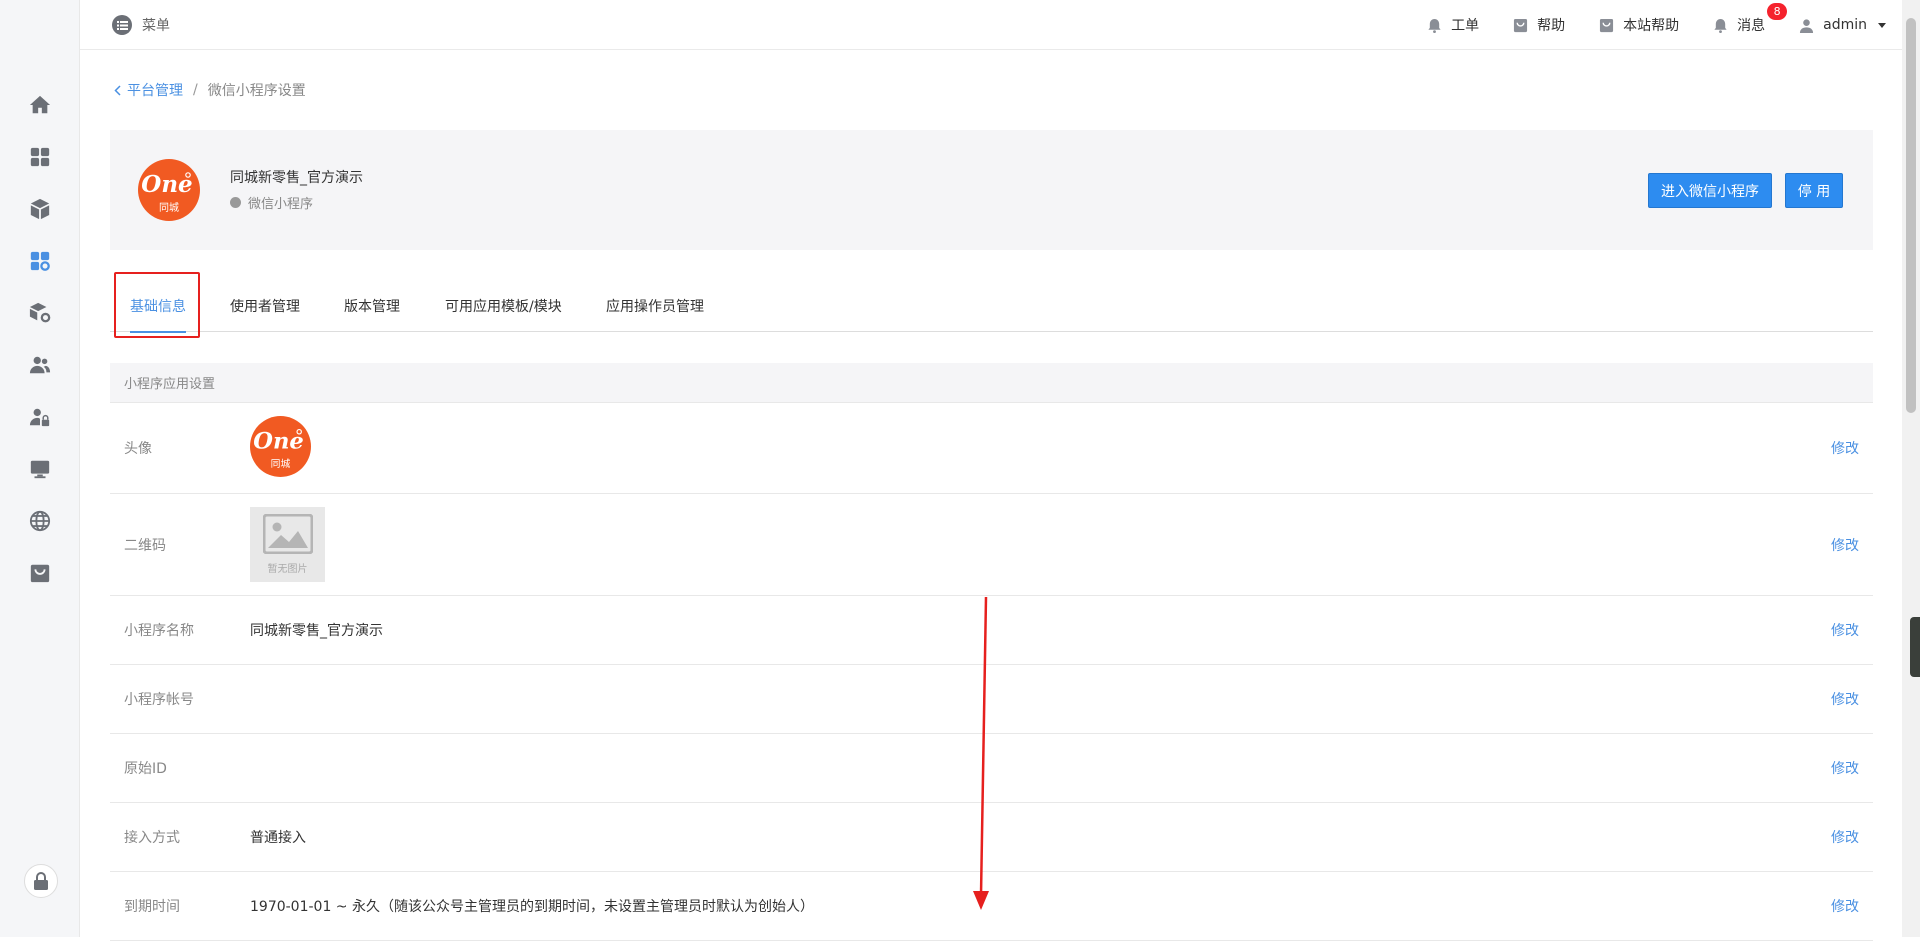 The image size is (1920, 941). What do you see at coordinates (296, 178) in the screenshot?
I see `app-name: 同城新零售_官方演示` at bounding box center [296, 178].